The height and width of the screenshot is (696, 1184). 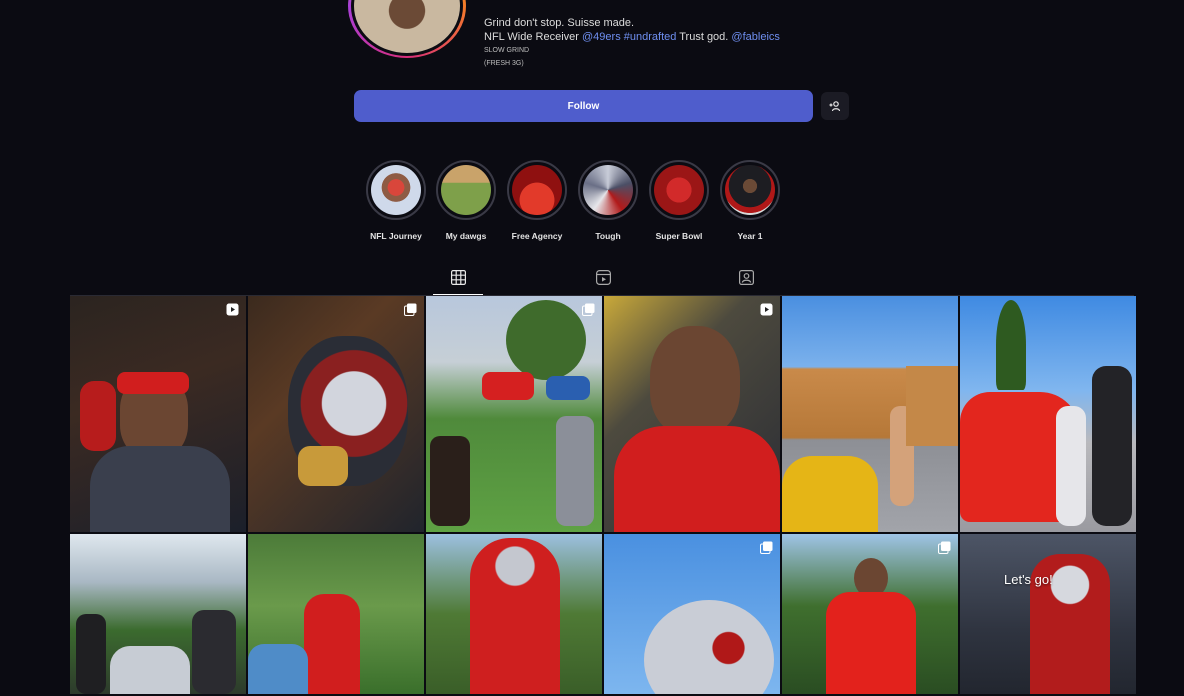 What do you see at coordinates (755, 37) in the screenshot?
I see `bio-mention-fableics: @fableics` at bounding box center [755, 37].